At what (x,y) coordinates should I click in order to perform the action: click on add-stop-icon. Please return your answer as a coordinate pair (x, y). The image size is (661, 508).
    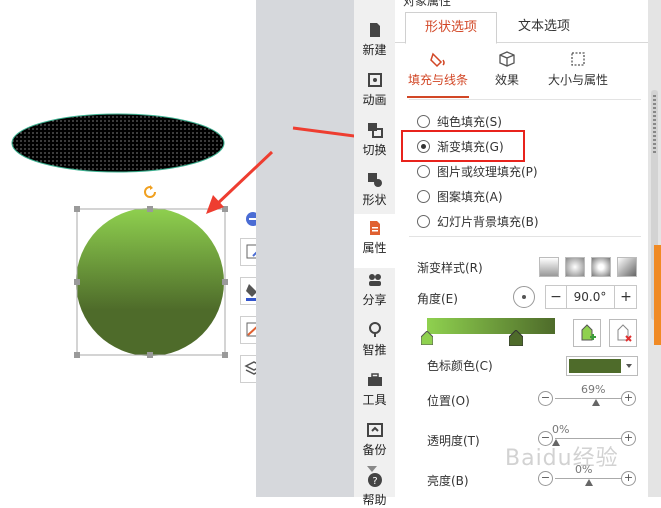
    Looking at the image, I should click on (588, 332).